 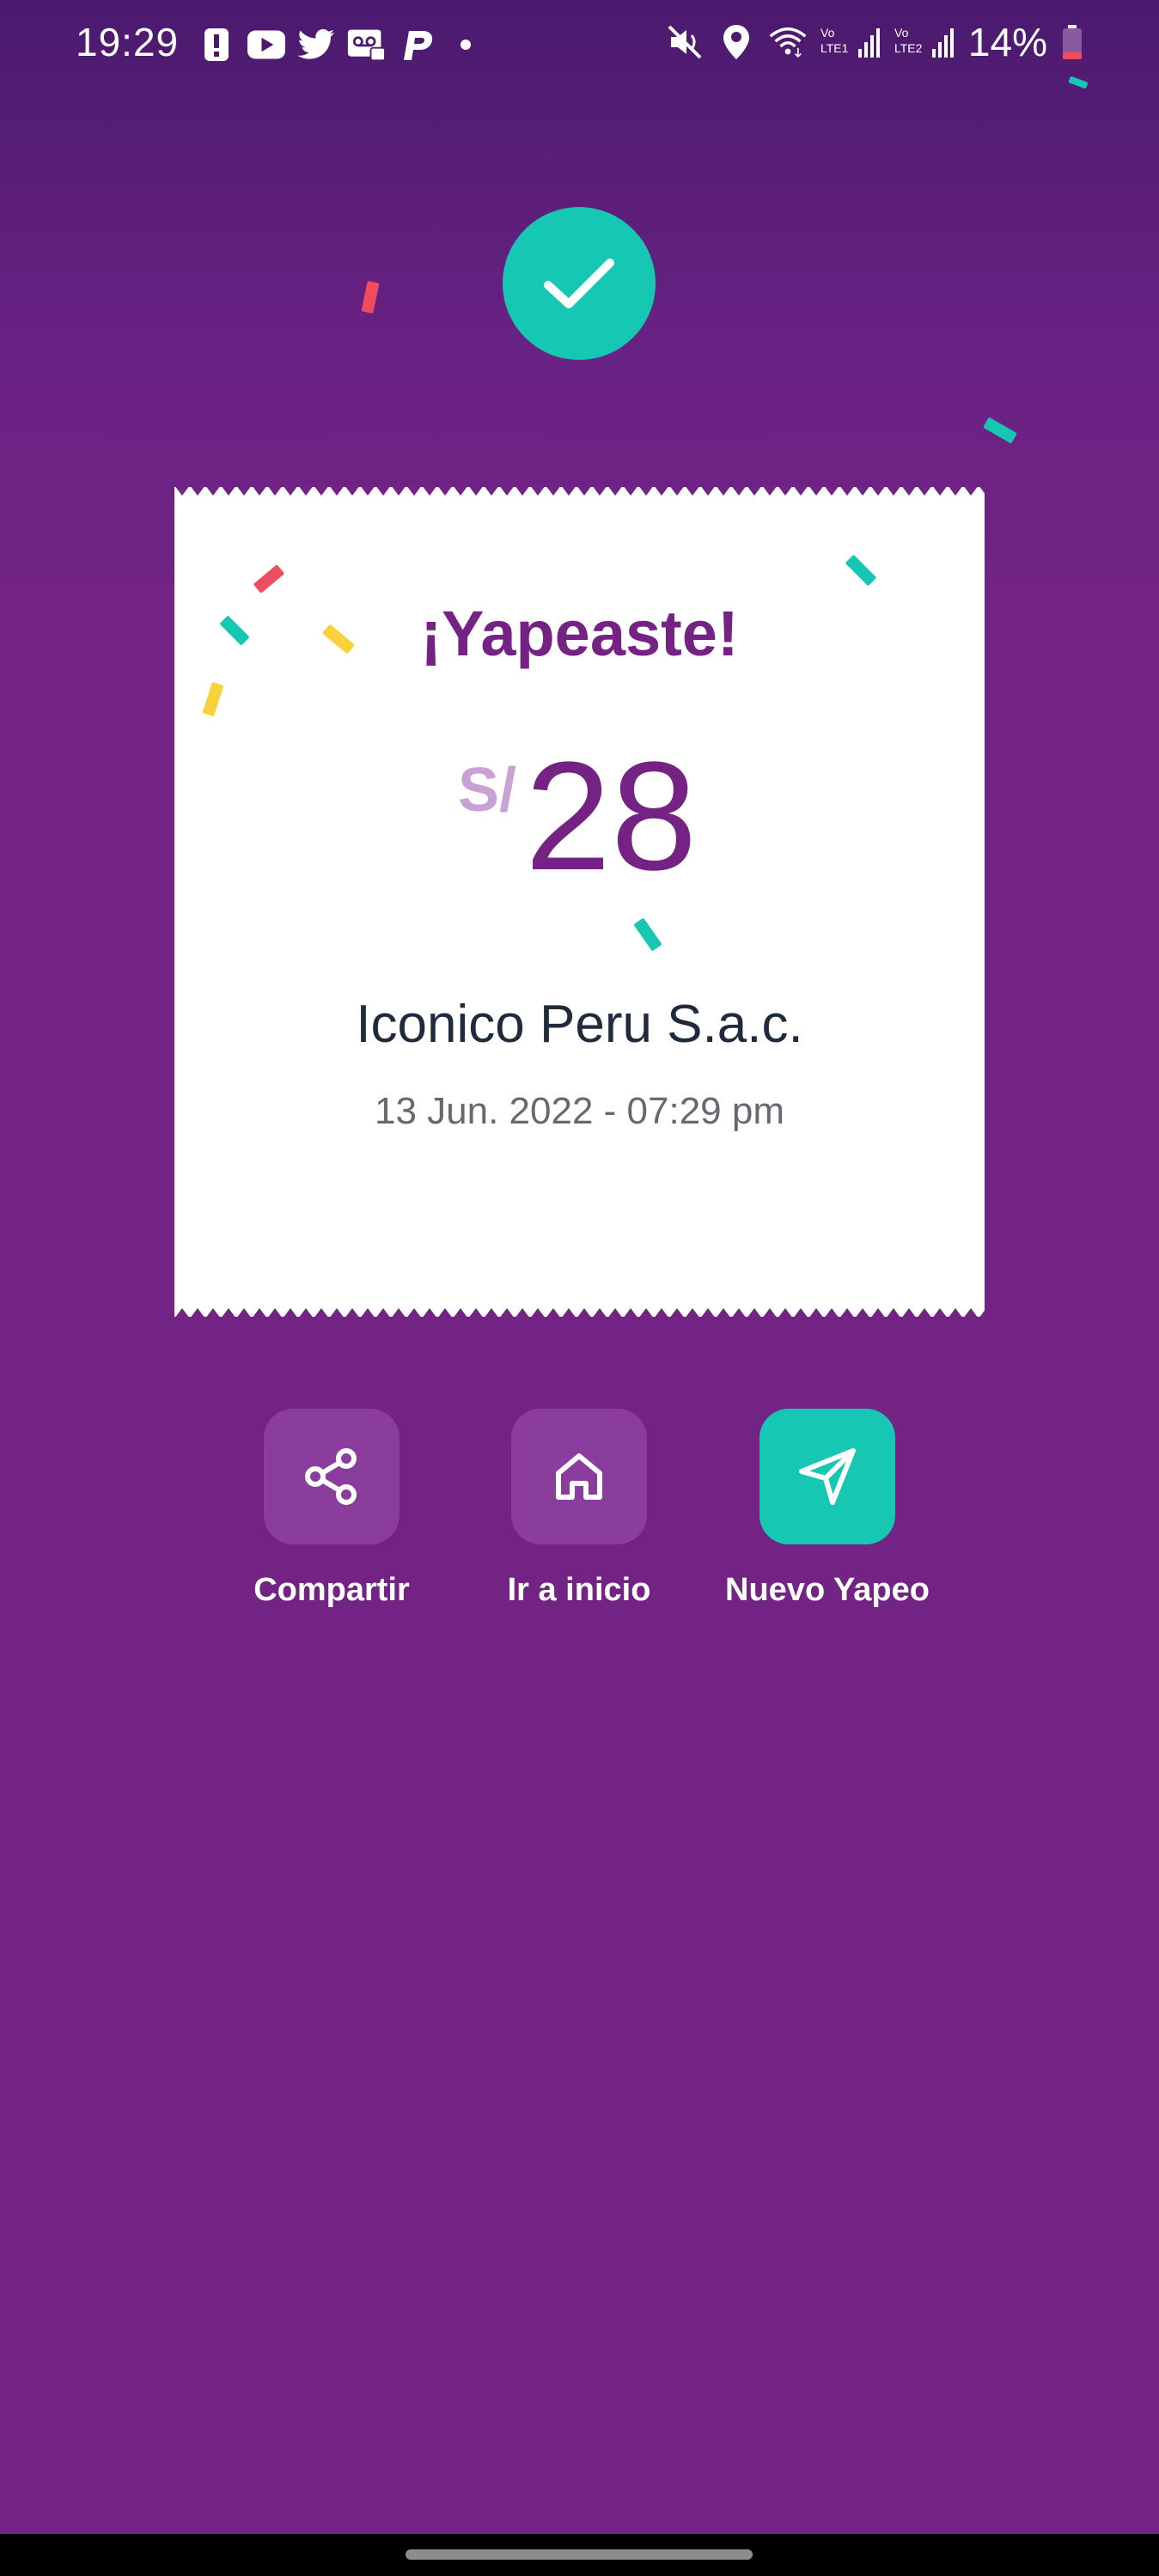 I want to click on send-icon, so click(x=827, y=1476).